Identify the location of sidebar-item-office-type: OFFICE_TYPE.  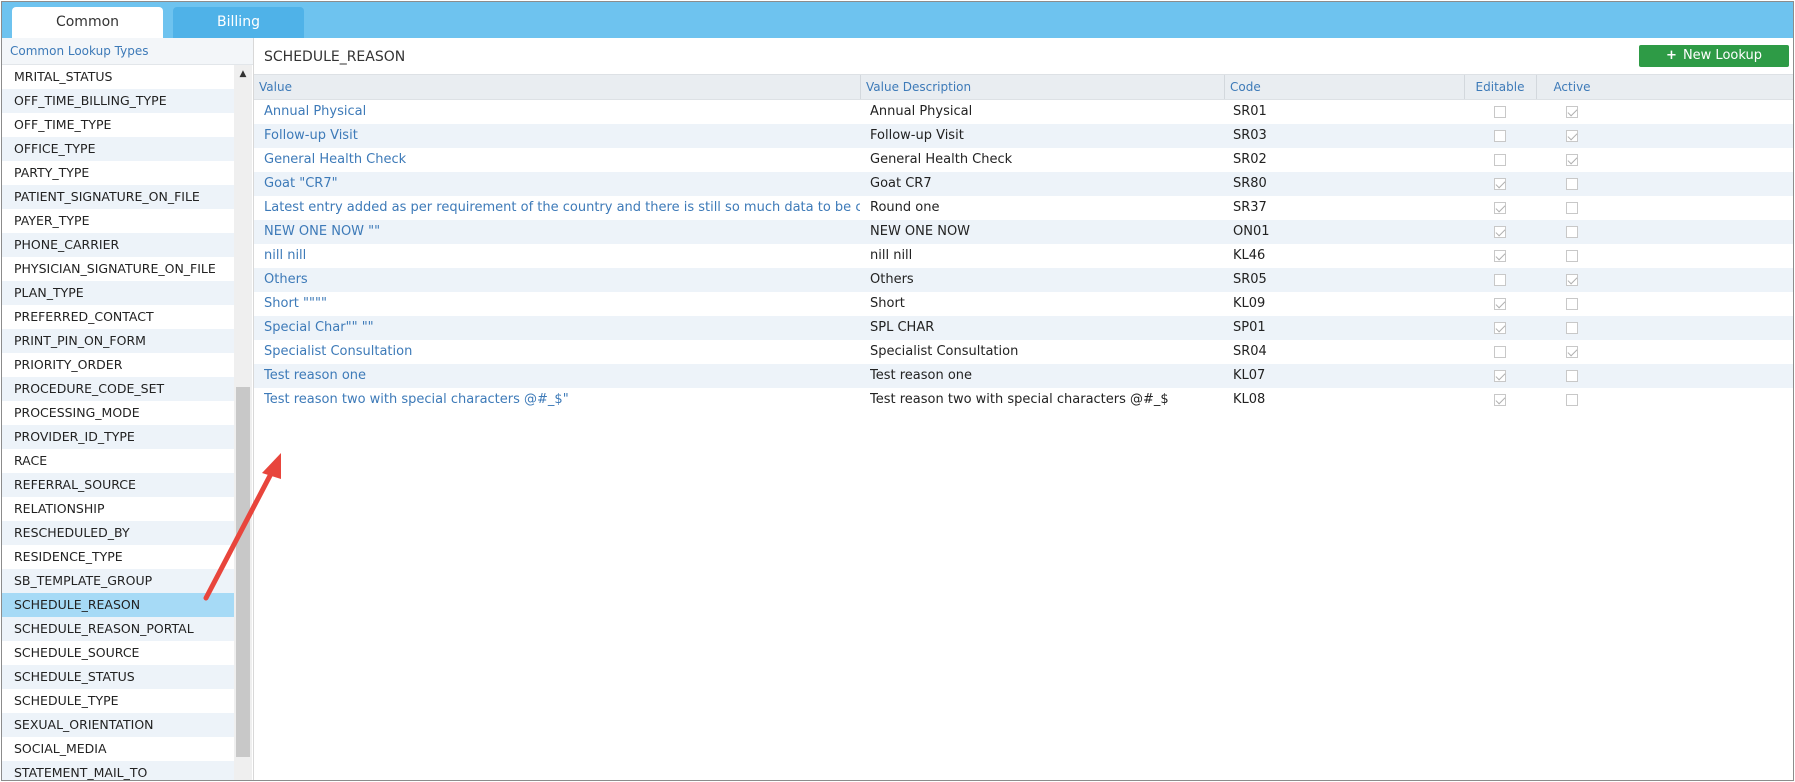
(118, 149).